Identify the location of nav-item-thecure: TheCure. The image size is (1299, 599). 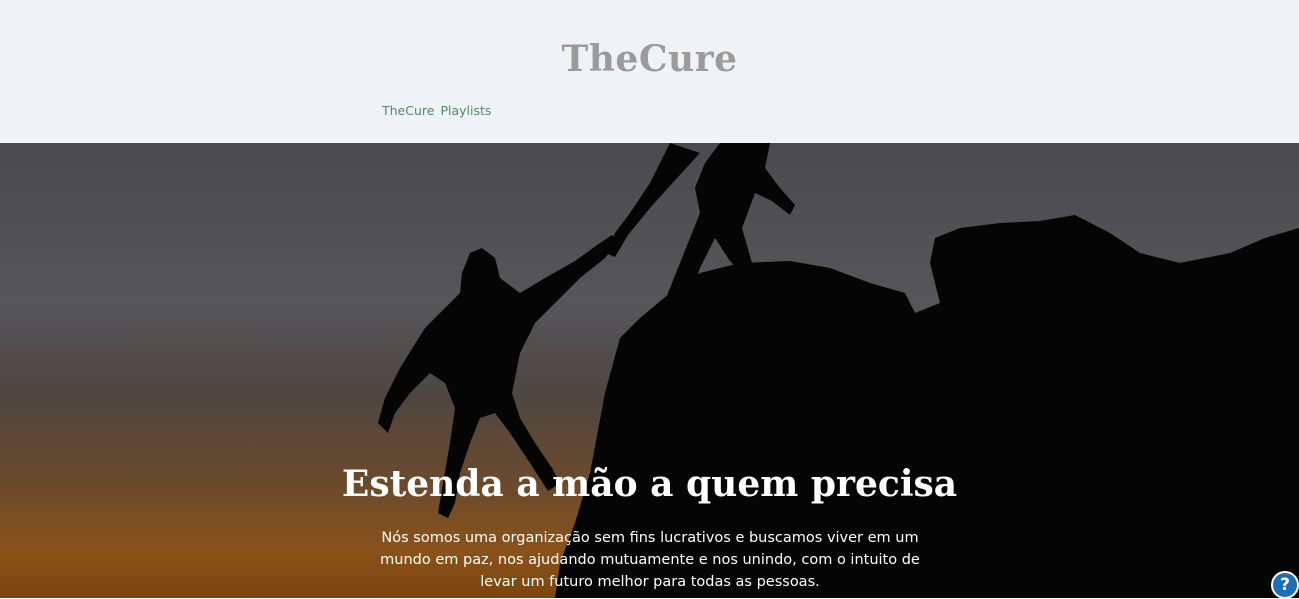
(408, 110).